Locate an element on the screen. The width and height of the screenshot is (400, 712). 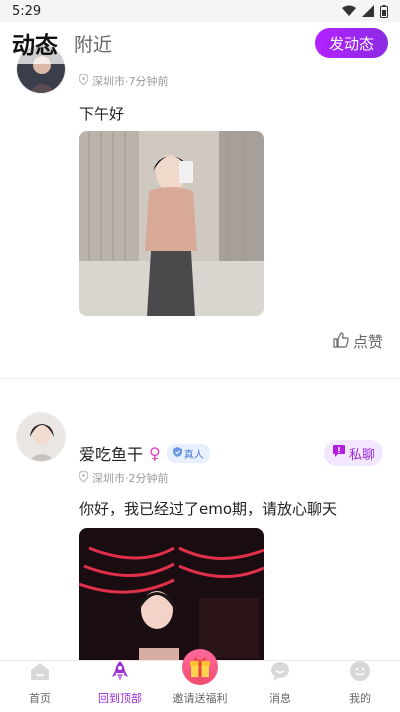
like-button: 点赞 is located at coordinates (358, 341).